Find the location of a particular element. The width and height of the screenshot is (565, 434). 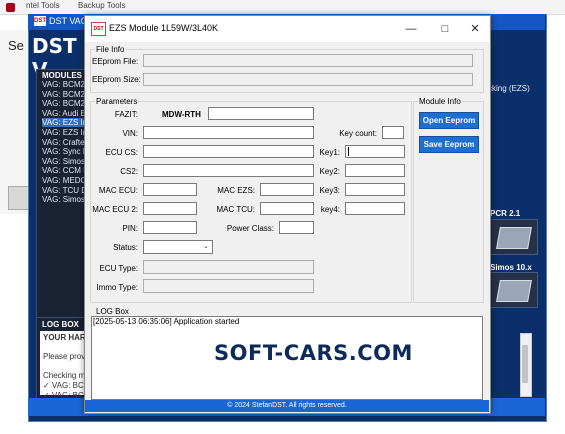

key4-input is located at coordinates (375, 208).